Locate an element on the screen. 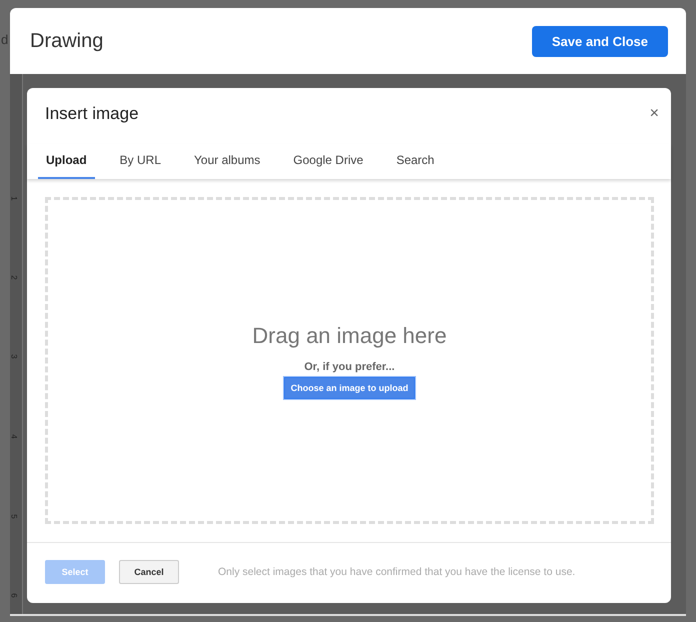 This screenshot has height=622, width=696. tab: Search is located at coordinates (415, 161).